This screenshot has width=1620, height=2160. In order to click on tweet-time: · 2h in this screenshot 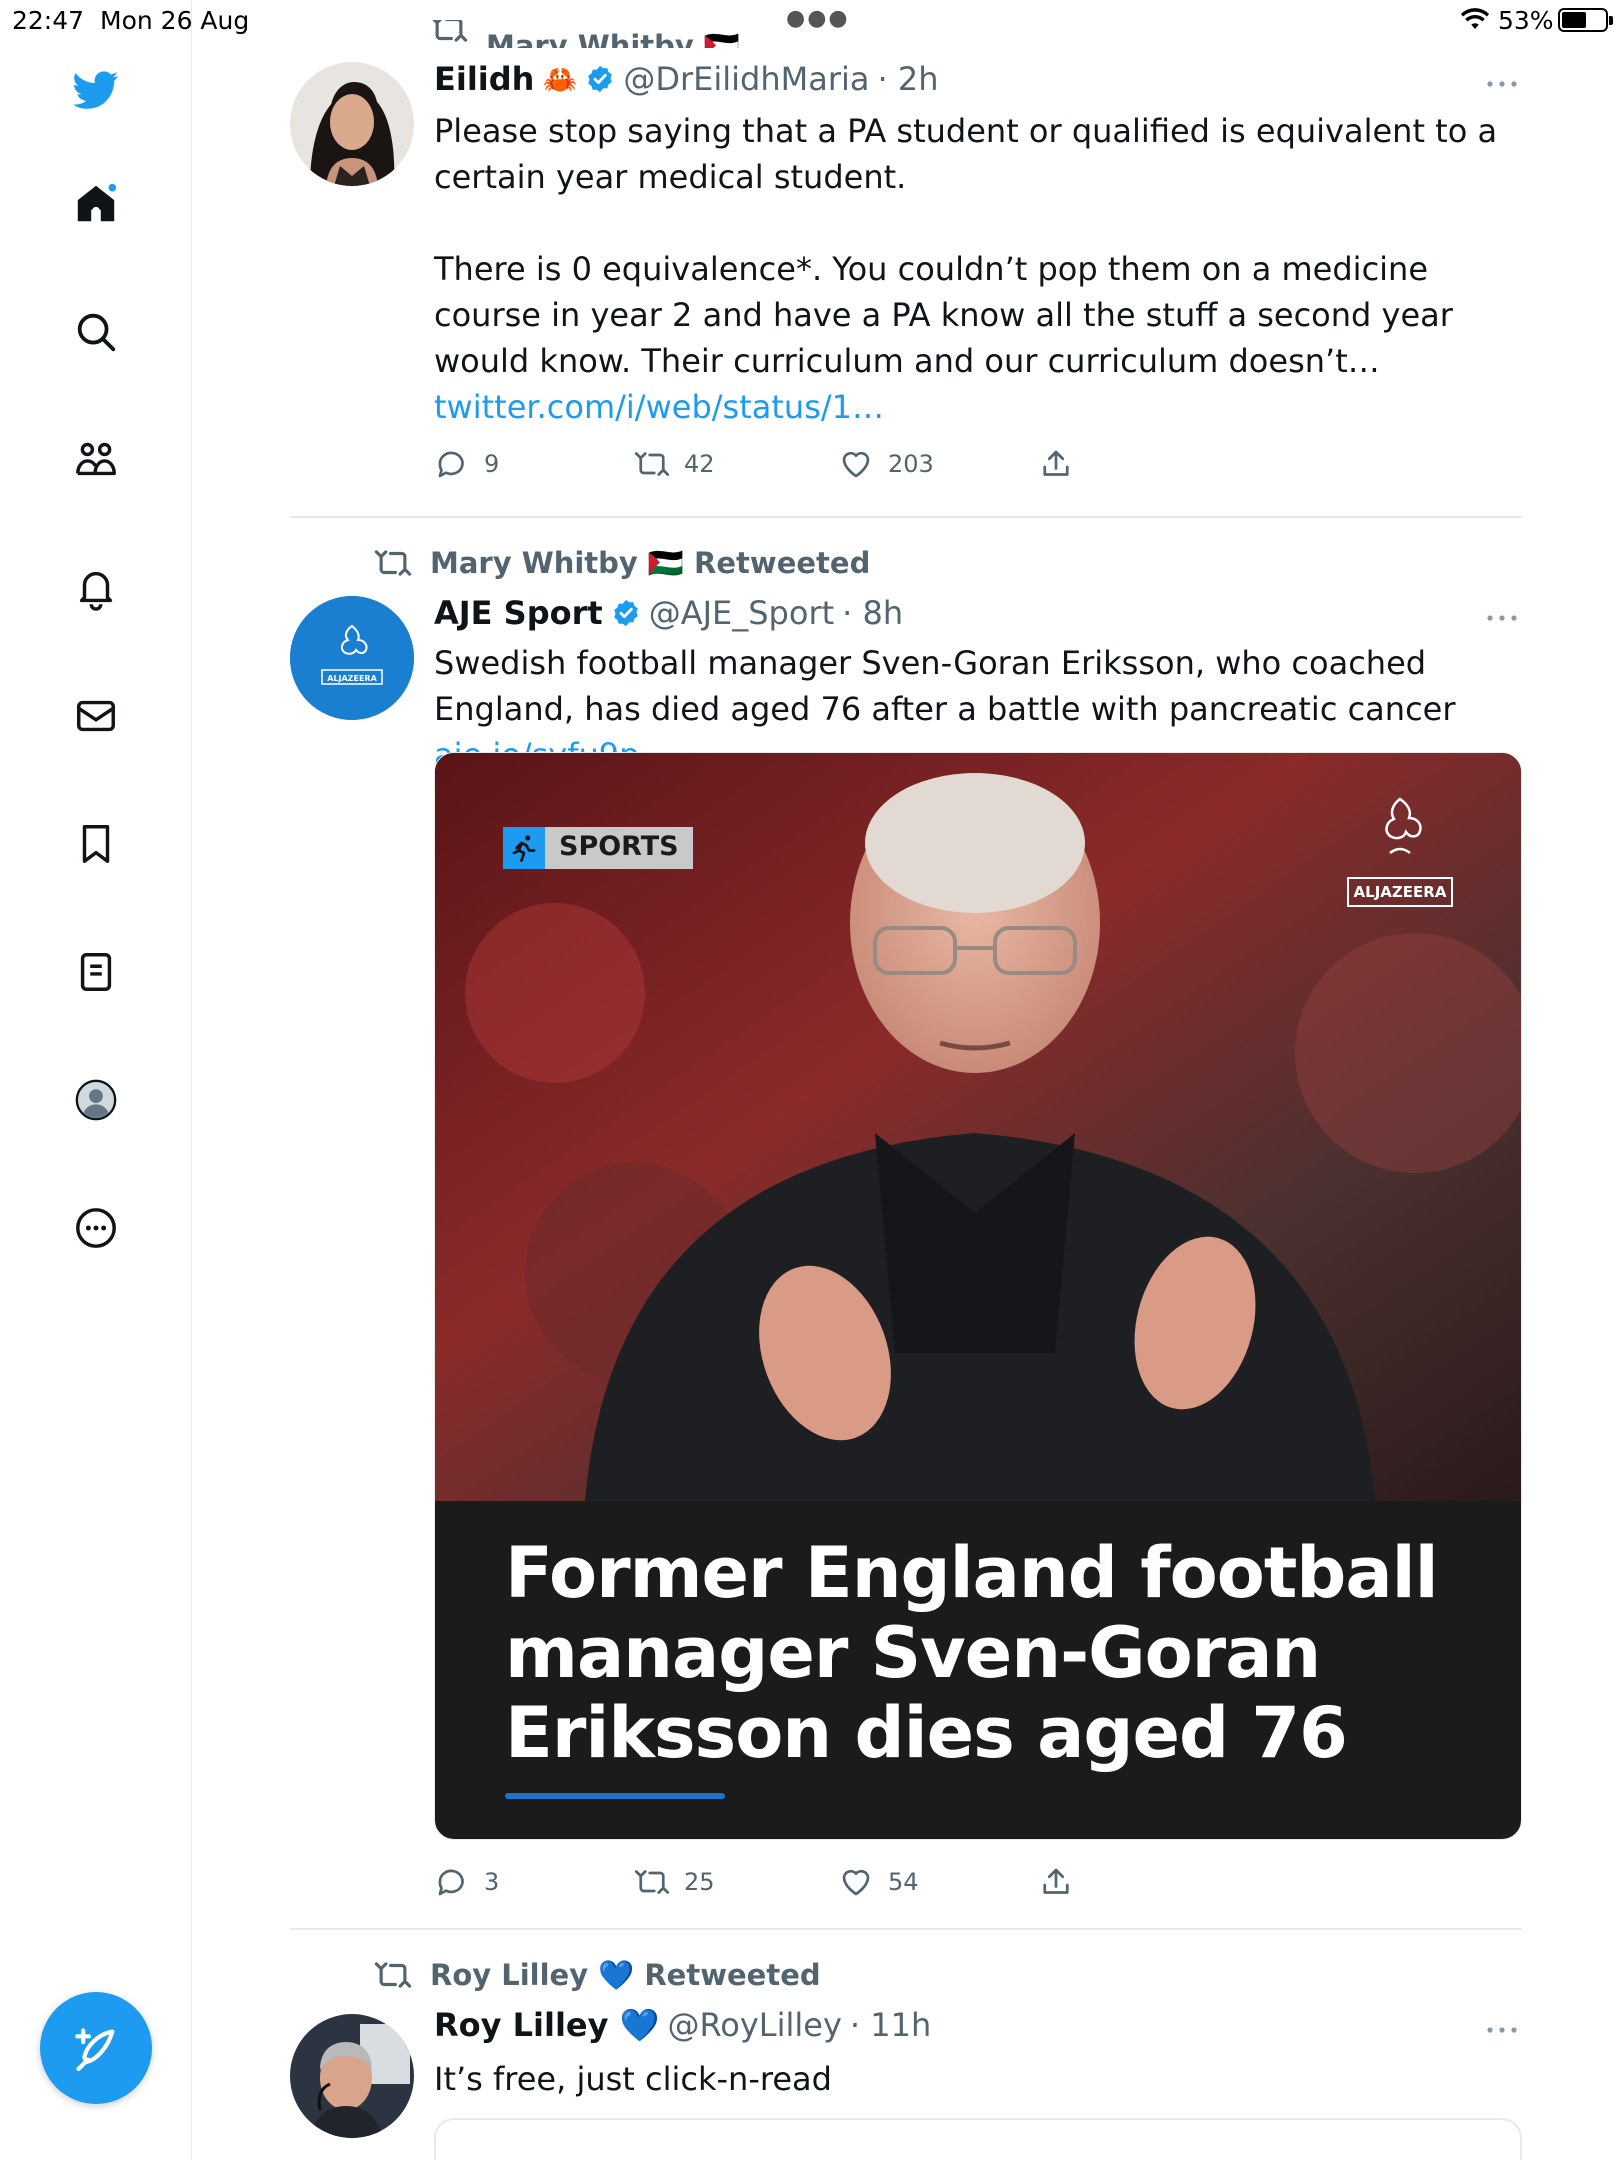, I will do `click(907, 79)`.